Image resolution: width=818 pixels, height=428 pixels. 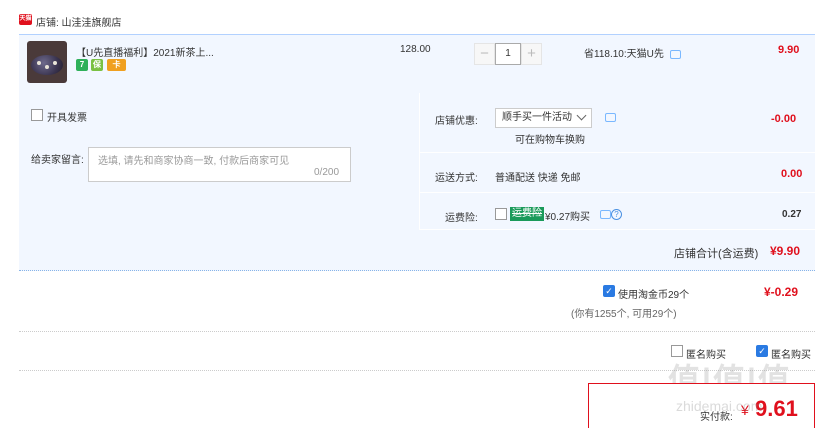 I want to click on insurance-value: 0.27, so click(x=792, y=214).